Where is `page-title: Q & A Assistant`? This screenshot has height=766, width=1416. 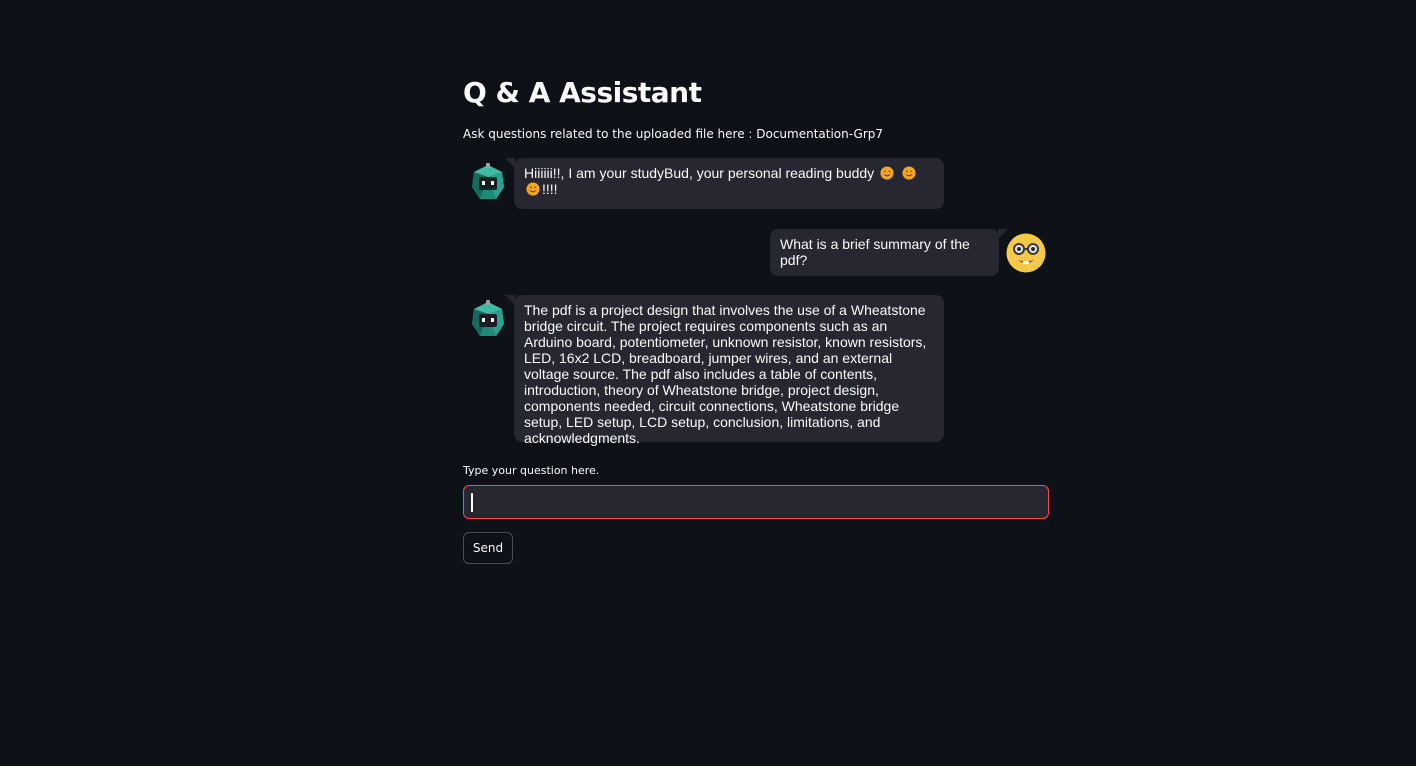 page-title: Q & A Assistant is located at coordinates (582, 92).